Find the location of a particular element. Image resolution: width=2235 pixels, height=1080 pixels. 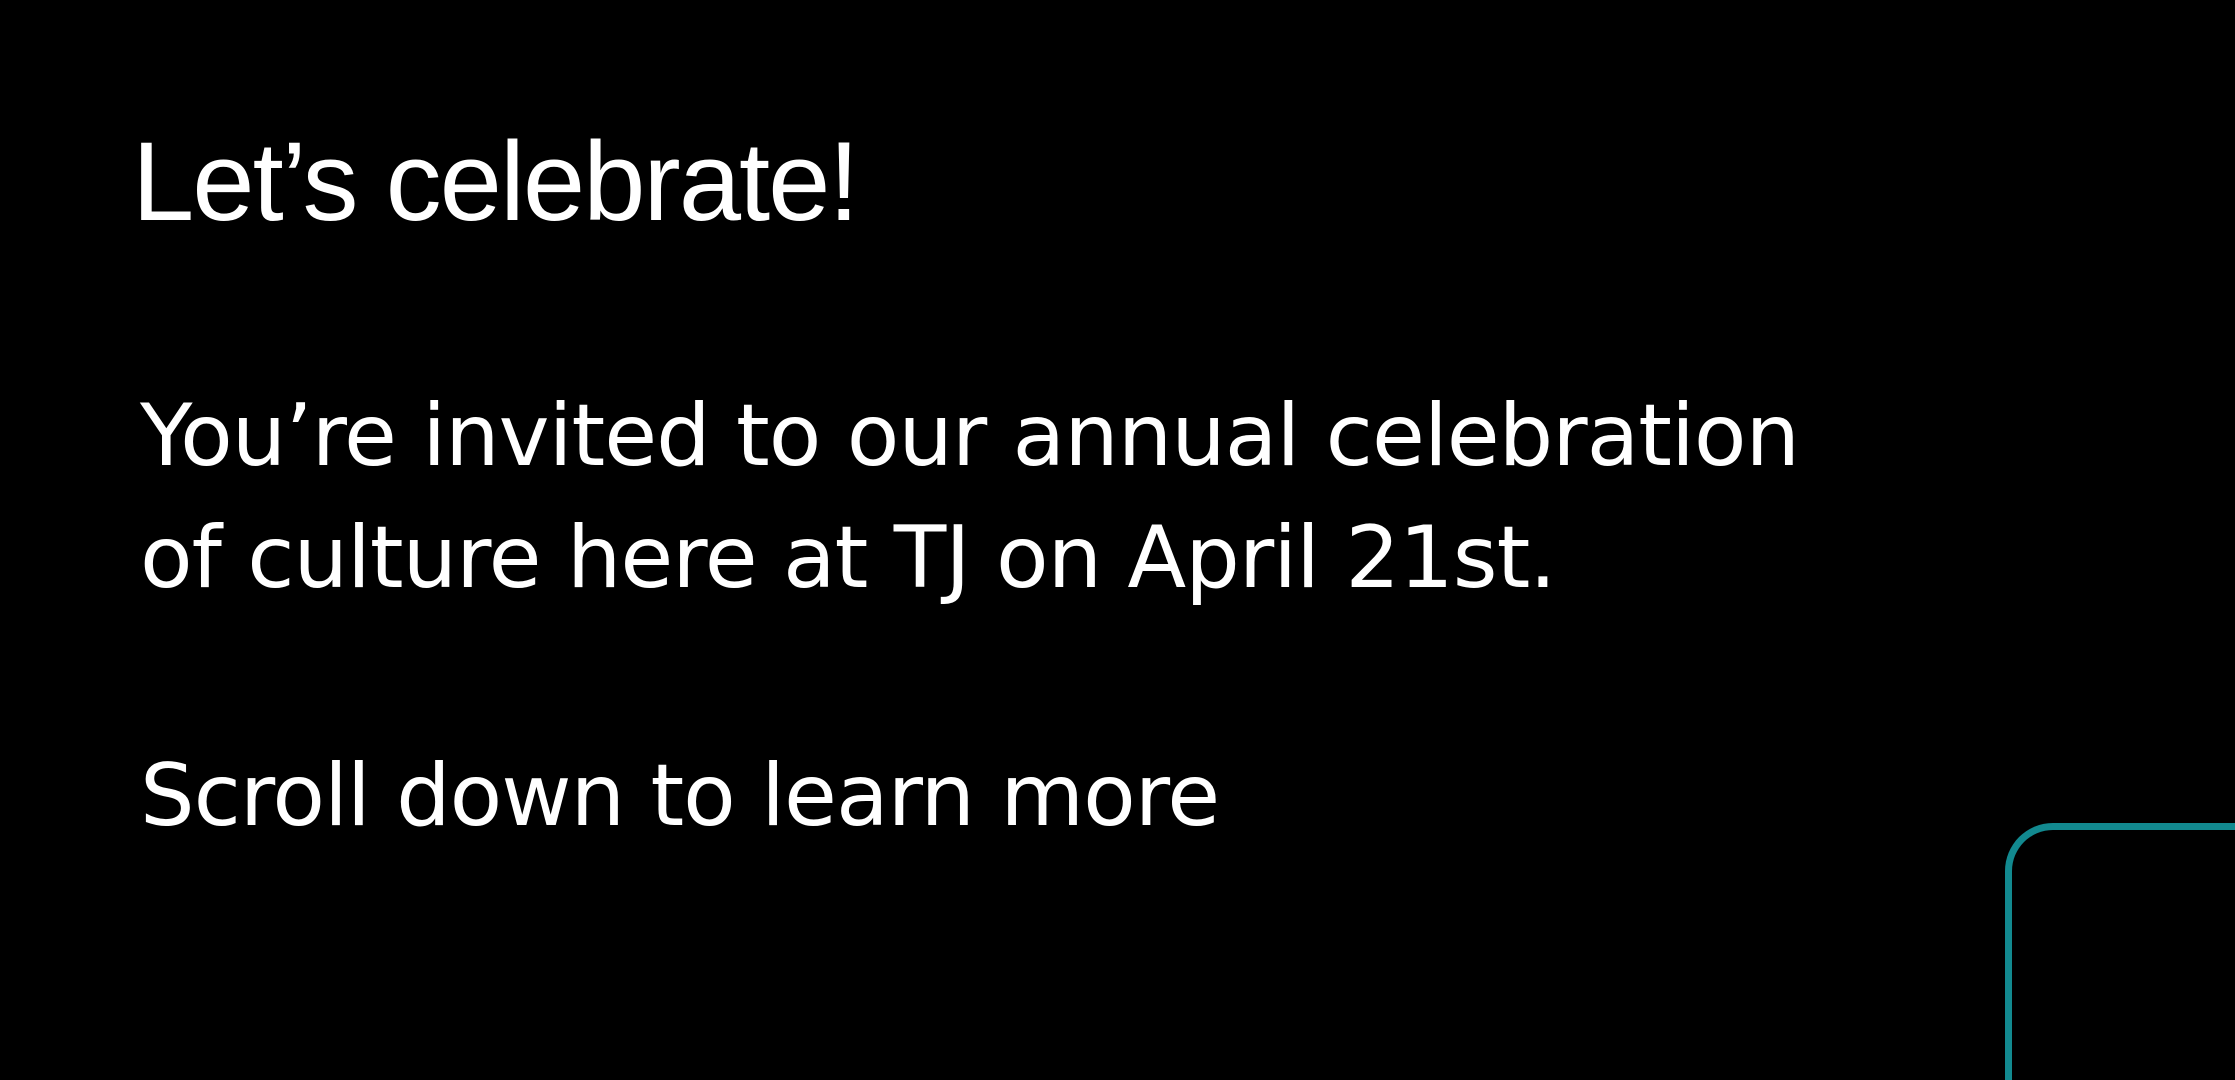

invitation-line-2: of culture here at TJ on April 21st. is located at coordinates (848, 558).